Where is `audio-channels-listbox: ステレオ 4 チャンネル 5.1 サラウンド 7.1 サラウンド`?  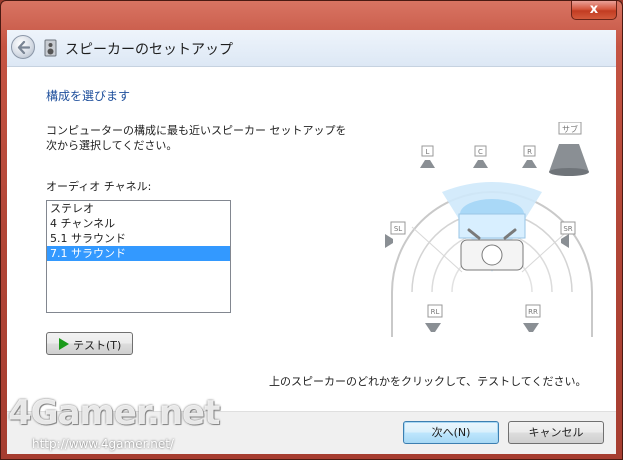
audio-channels-listbox: ステレオ 4 チャンネル 5.1 サラウンド 7.1 サラウンド is located at coordinates (138, 256).